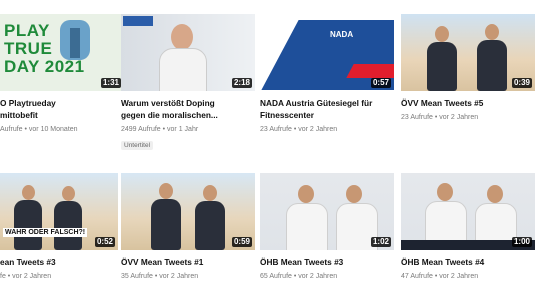 Image resolution: width=537 pixels, height=293 pixels. Describe the element at coordinates (28, 103) in the screenshot. I see `video-title-line: O Playtrueday` at that location.